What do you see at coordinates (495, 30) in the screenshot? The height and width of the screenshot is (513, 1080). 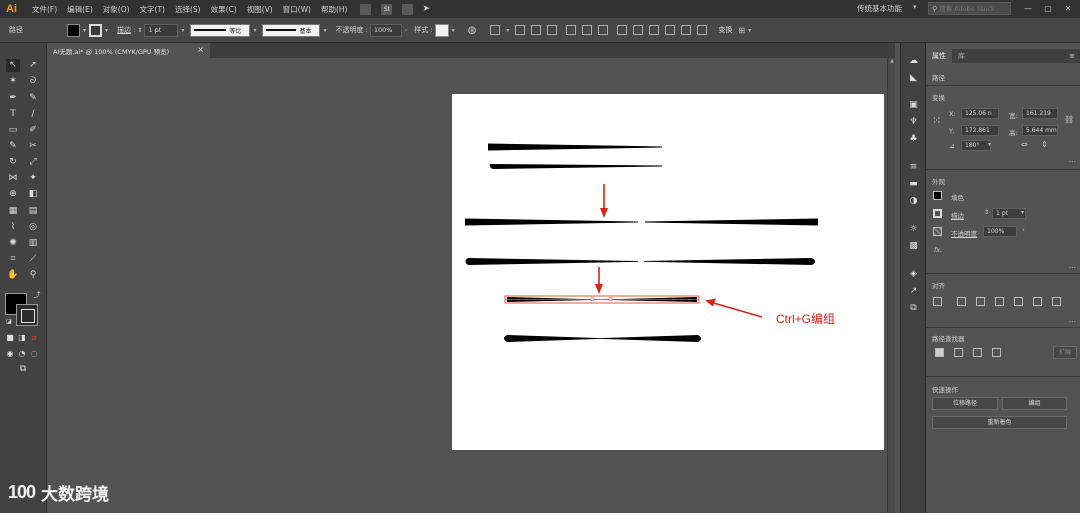 I see `align-to-icon` at bounding box center [495, 30].